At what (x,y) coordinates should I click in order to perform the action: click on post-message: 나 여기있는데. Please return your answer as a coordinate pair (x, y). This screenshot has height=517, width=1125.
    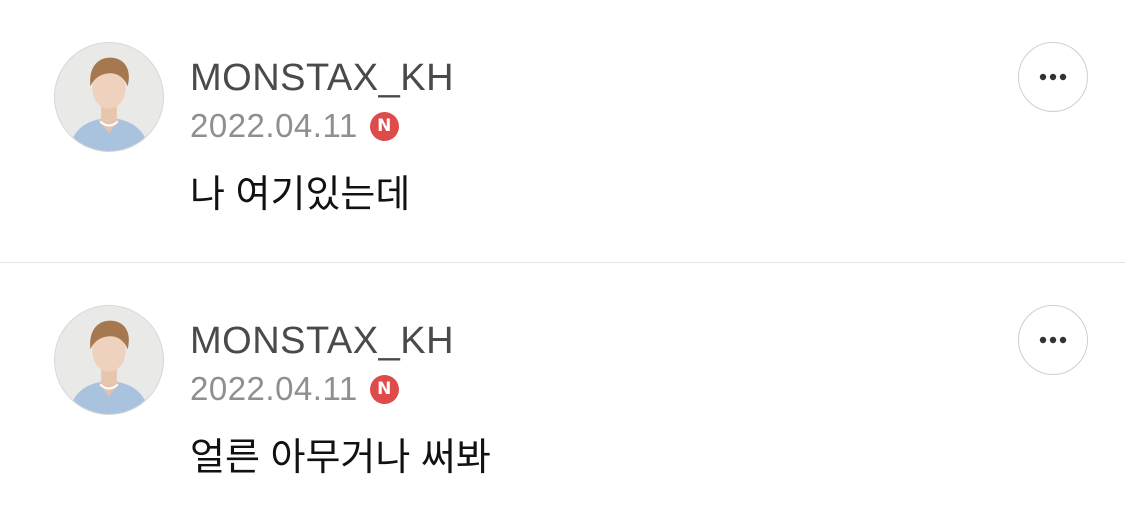
    Looking at the image, I should click on (300, 195).